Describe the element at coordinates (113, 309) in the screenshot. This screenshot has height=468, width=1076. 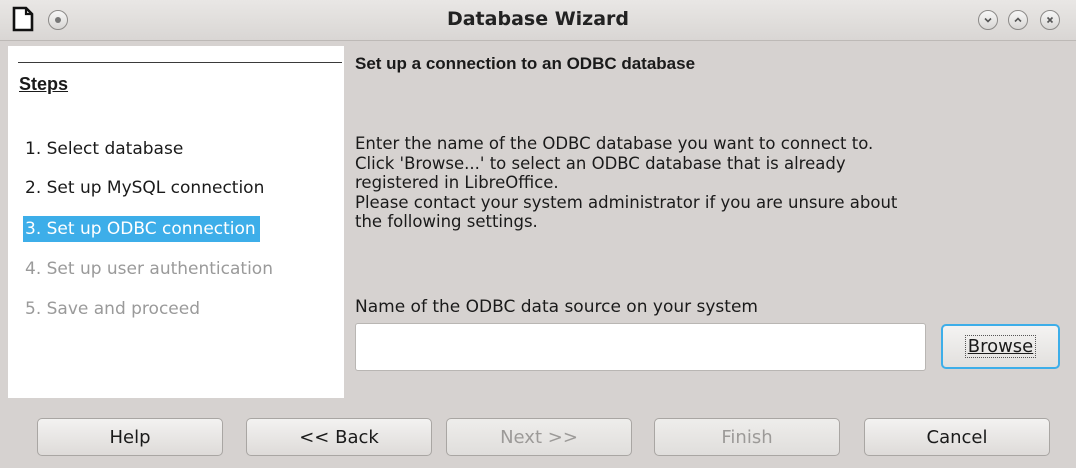
I see `step-save-and-proceed: 5. Save and proceed` at that location.